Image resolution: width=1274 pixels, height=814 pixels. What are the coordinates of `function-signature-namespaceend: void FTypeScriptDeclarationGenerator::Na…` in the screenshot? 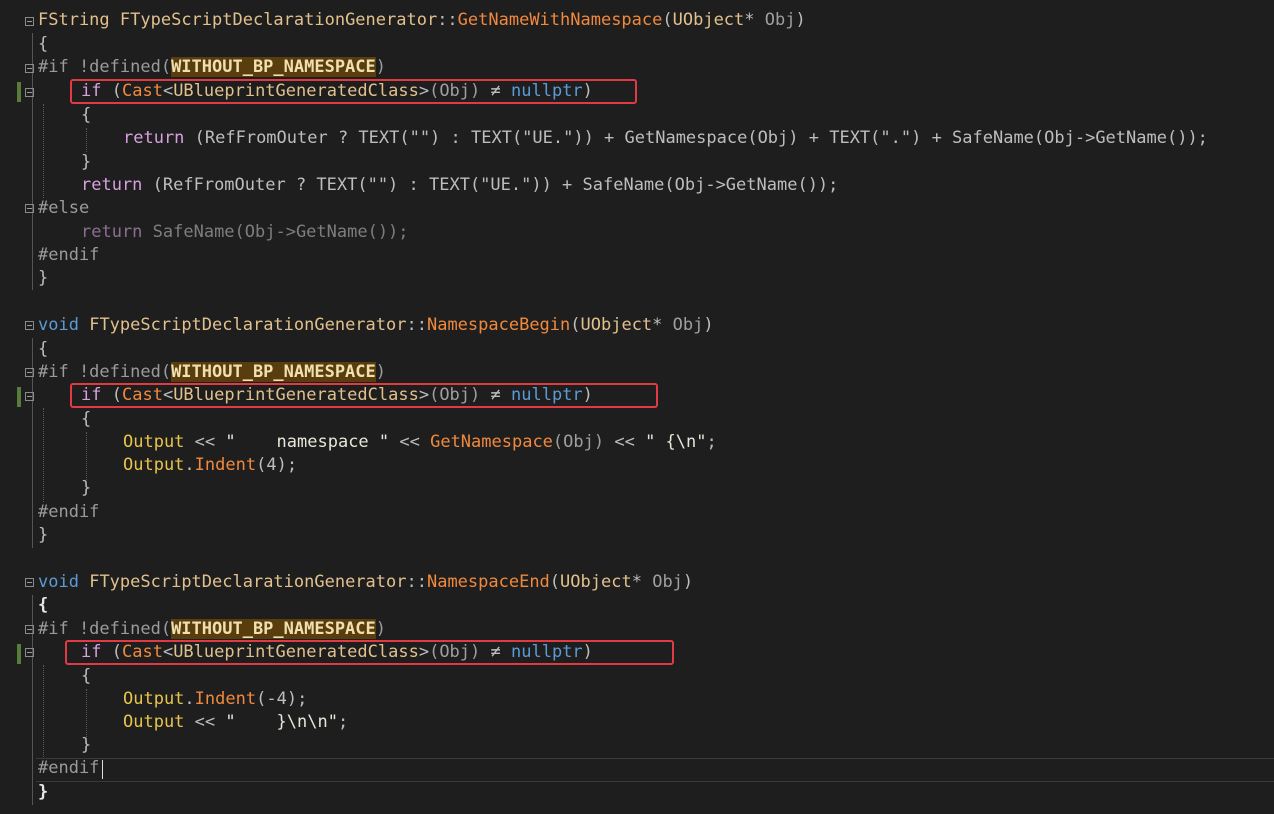 It's located at (366, 582).